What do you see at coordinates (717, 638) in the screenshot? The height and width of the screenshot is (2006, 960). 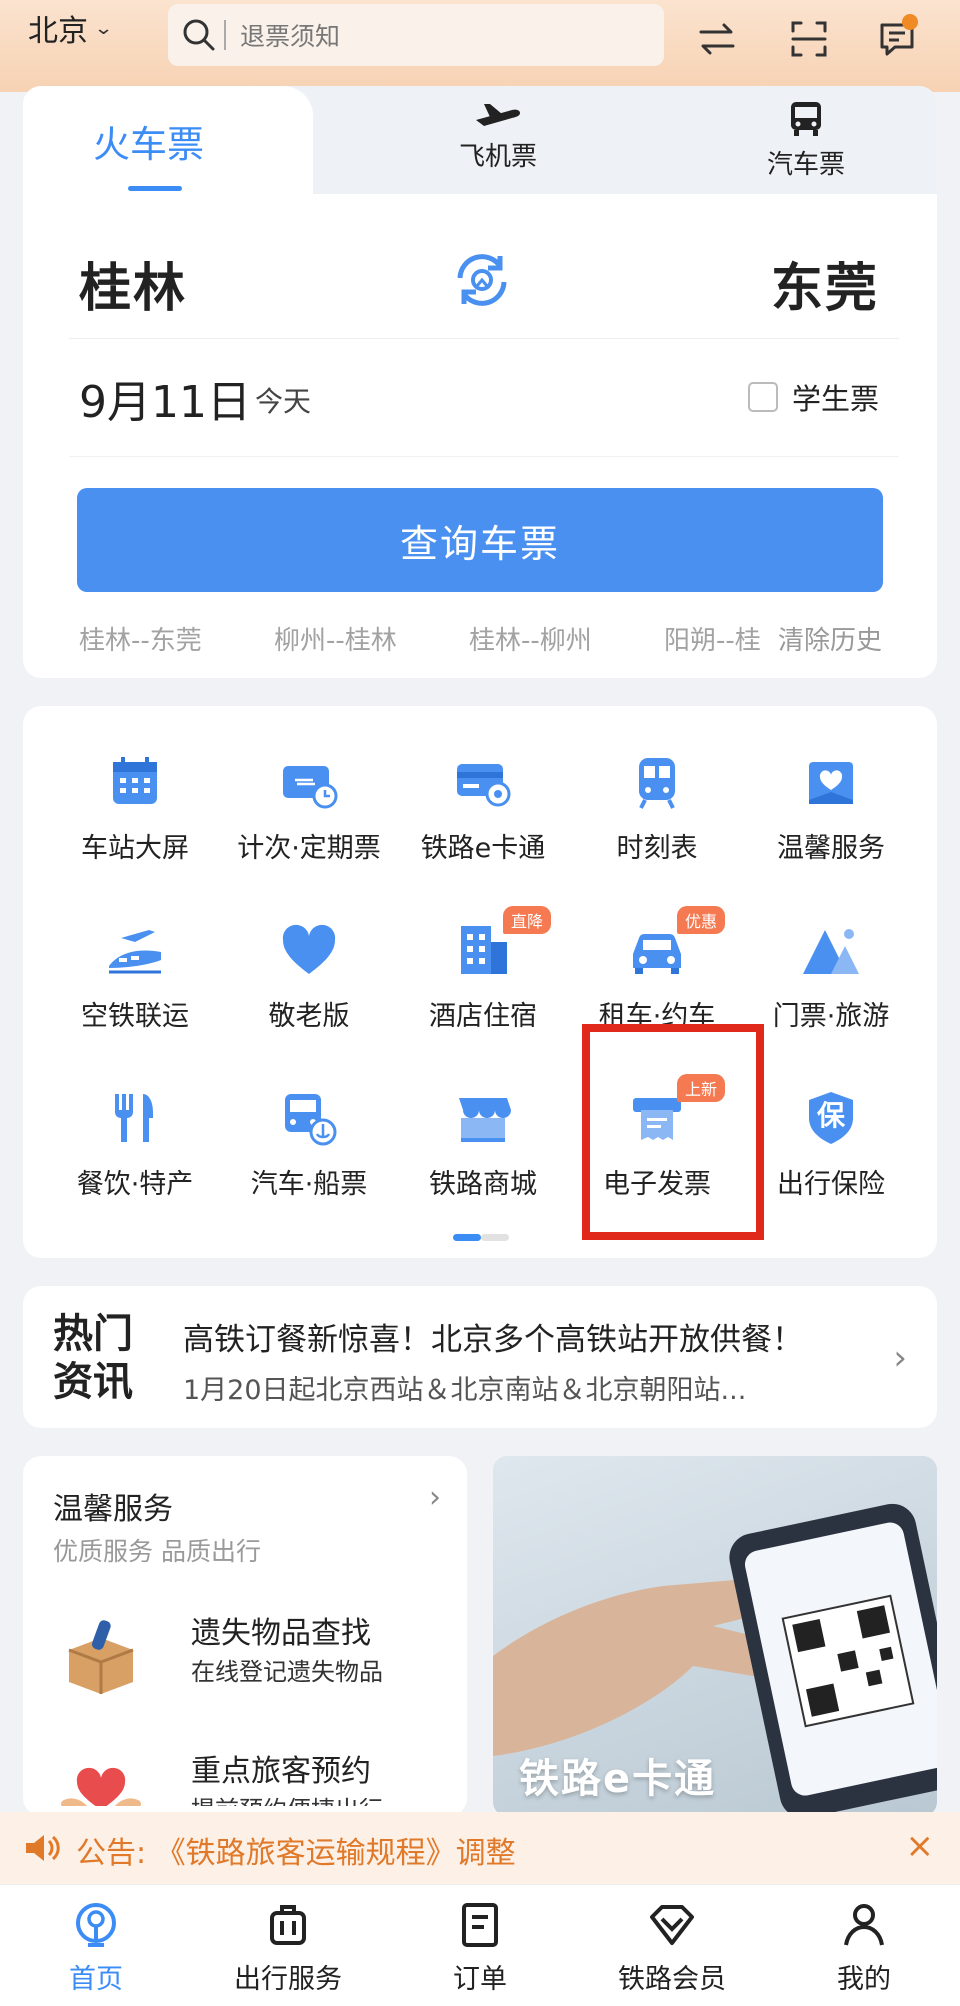 I see `history-item: 阳朔--桂` at bounding box center [717, 638].